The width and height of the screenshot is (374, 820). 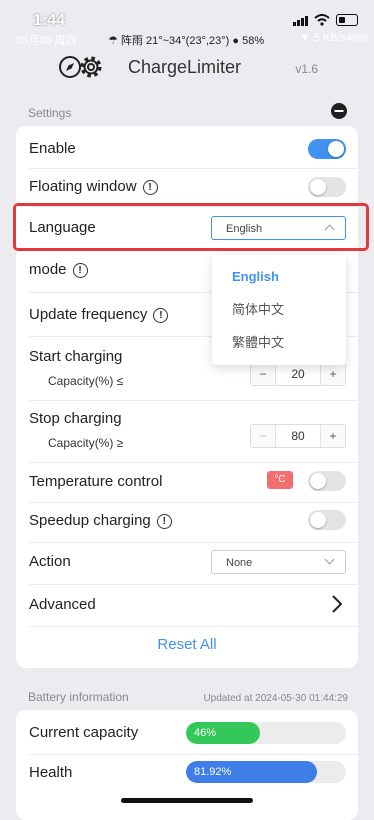 I want to click on start-charging-stepper: − 20 +, so click(x=298, y=374).